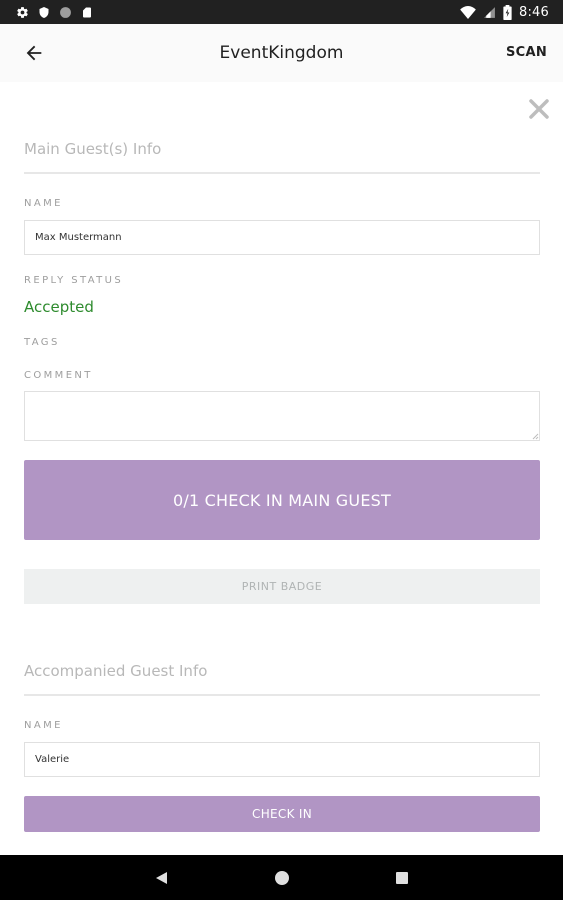 The height and width of the screenshot is (900, 563). I want to click on print-badge-button: PRINT BADGE, so click(282, 586).